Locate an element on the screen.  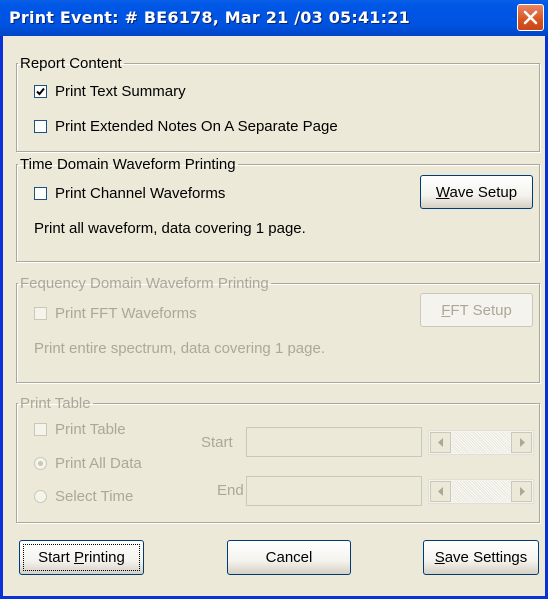
close-button is located at coordinates (530, 17).